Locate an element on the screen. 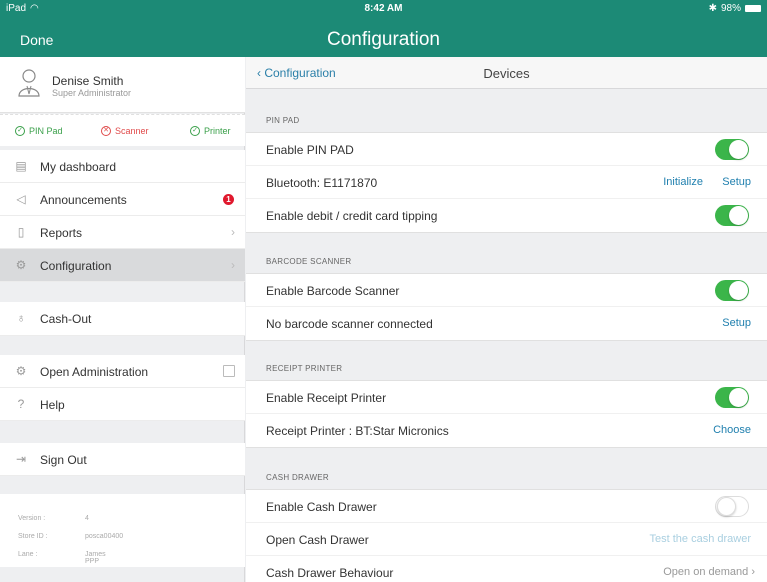 The height and width of the screenshot is (582, 767). pinpad-status-label: PIN Pad is located at coordinates (46, 131).